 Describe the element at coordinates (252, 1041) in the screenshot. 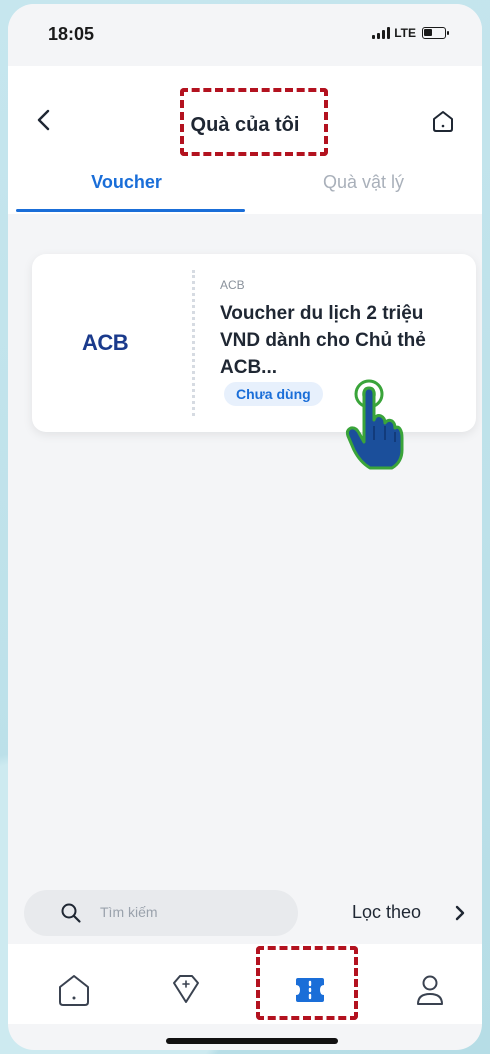

I see `home-indicator` at that location.